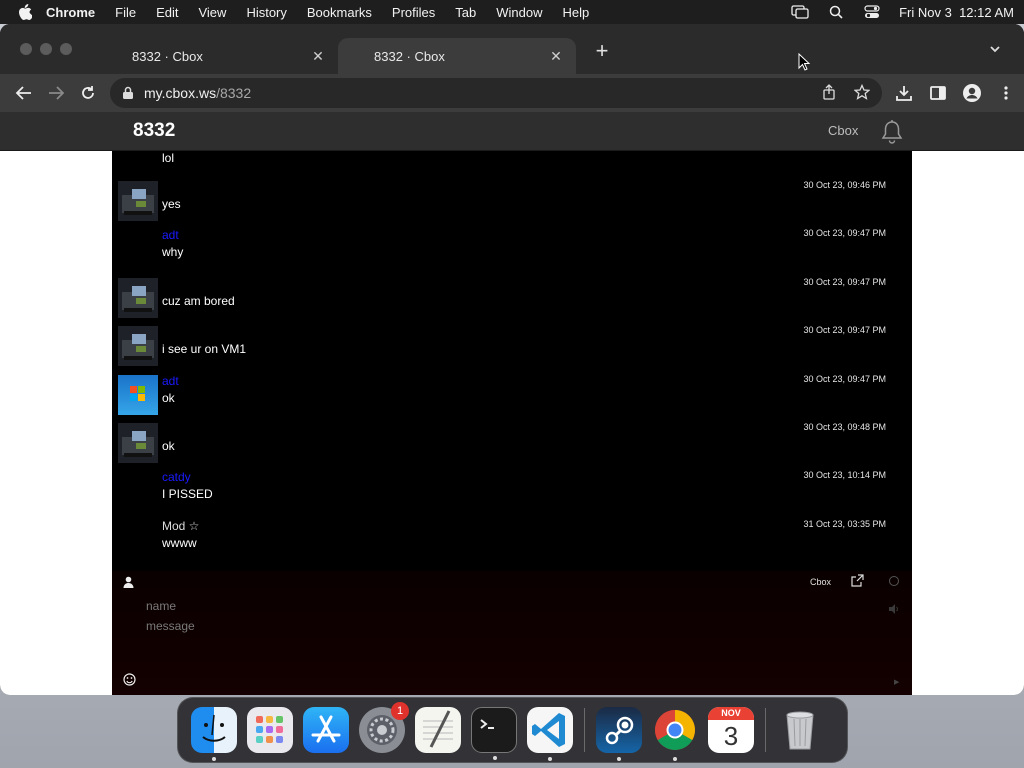  What do you see at coordinates (187, 494) in the screenshot?
I see `message-text: I PISSED` at bounding box center [187, 494].